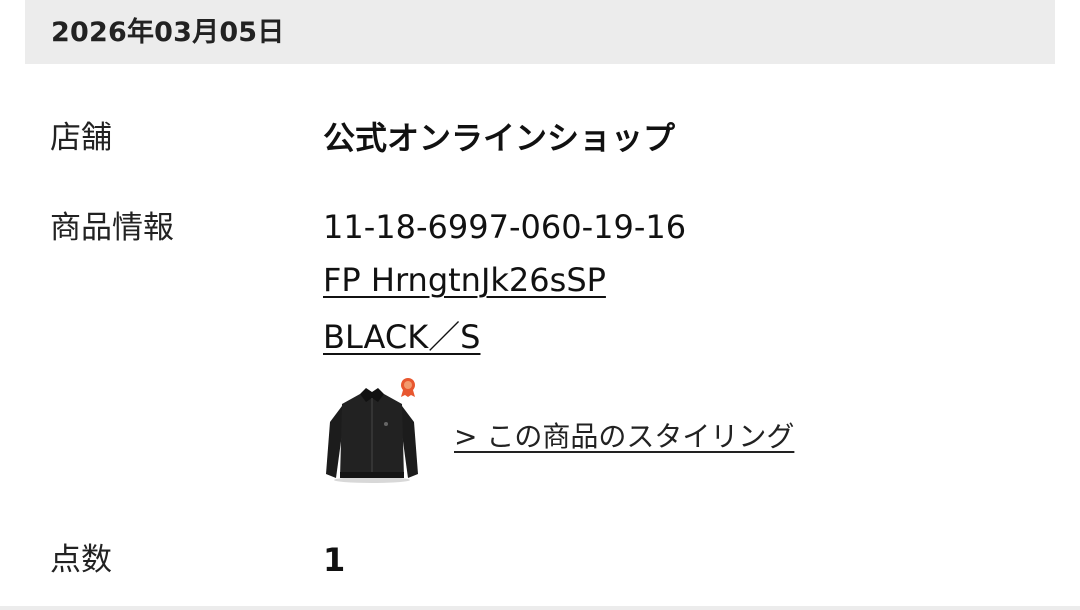  Describe the element at coordinates (464, 280) in the screenshot. I see `product-name-link: FP HrngtnJk26sSP` at that location.